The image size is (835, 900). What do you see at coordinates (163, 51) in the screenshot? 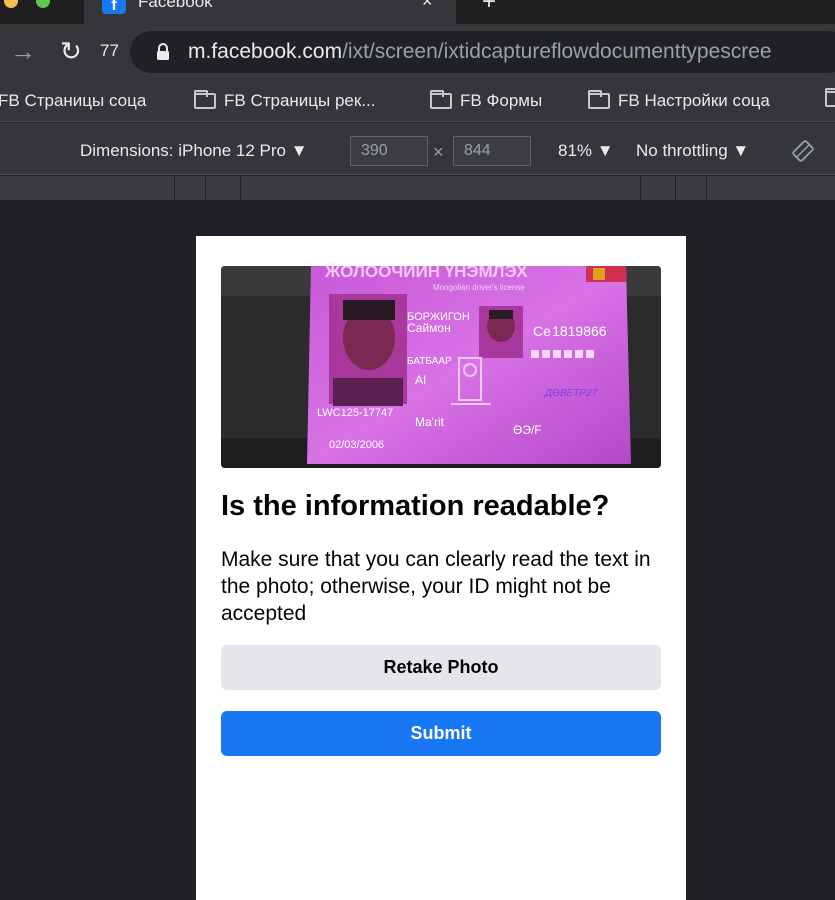
I see `lock-icon` at bounding box center [163, 51].